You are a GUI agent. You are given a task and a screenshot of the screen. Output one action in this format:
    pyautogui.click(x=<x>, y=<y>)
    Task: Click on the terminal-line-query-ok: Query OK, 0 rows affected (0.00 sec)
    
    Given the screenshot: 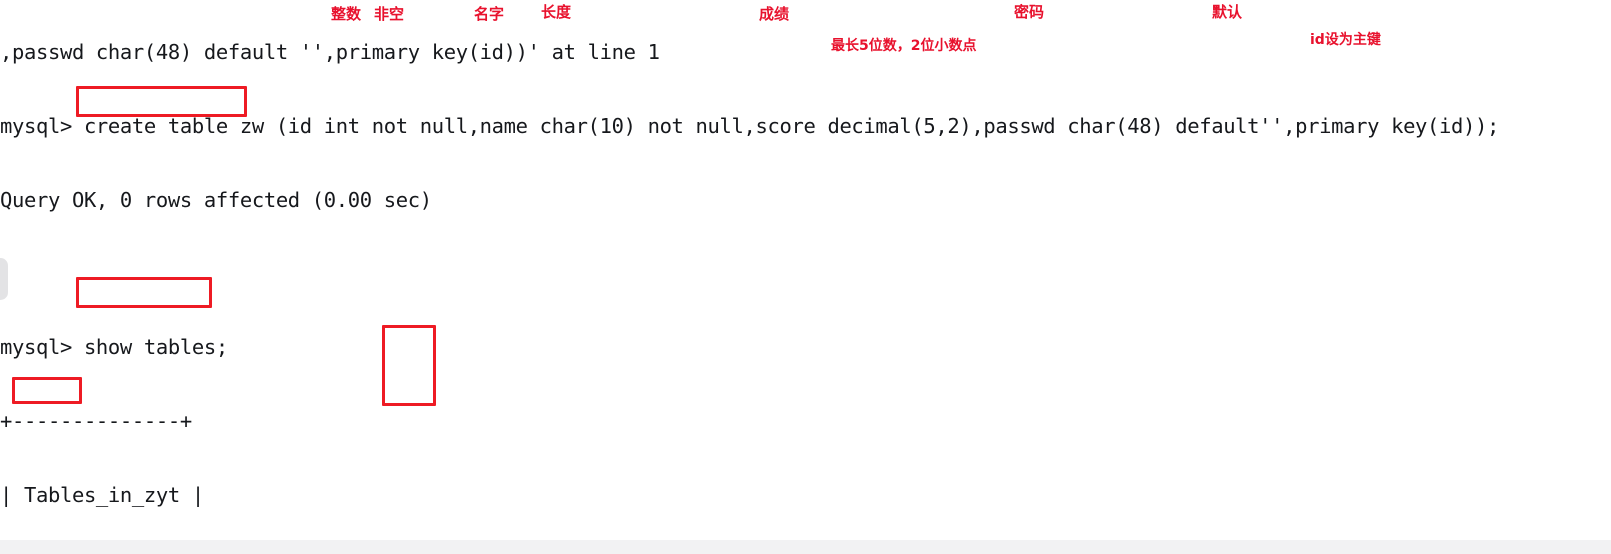 What is the action you would take?
    pyautogui.click(x=216, y=199)
    